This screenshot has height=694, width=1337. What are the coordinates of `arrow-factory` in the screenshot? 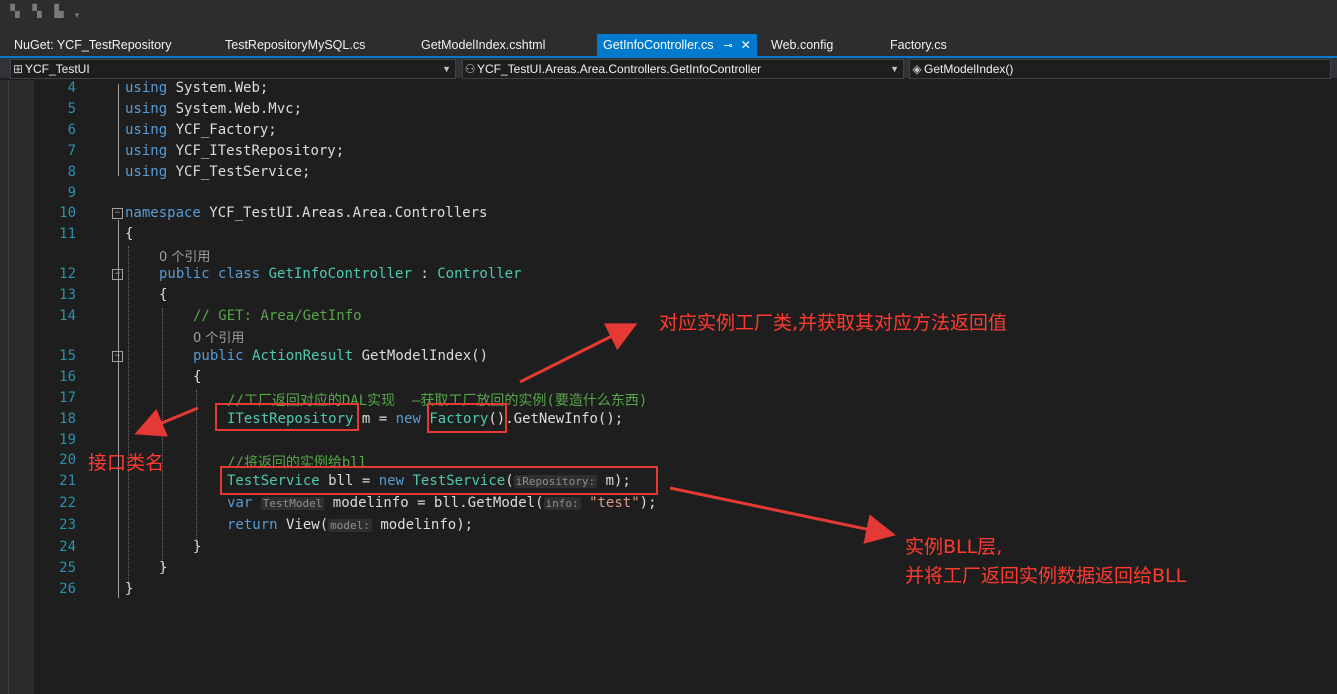 It's located at (578, 353).